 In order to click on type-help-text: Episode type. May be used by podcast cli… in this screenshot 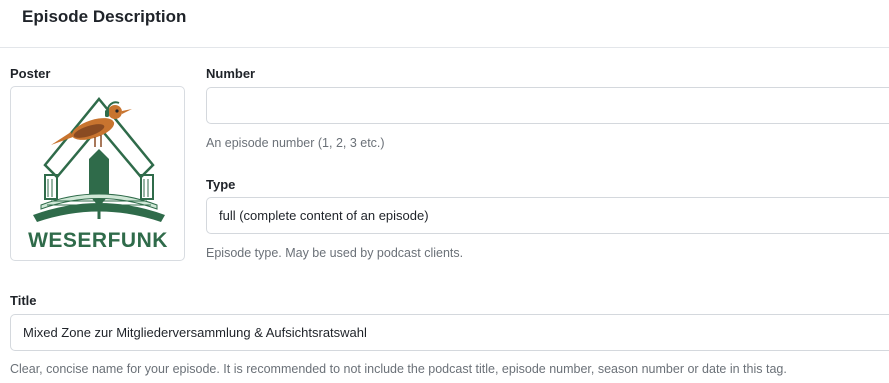, I will do `click(335, 253)`.